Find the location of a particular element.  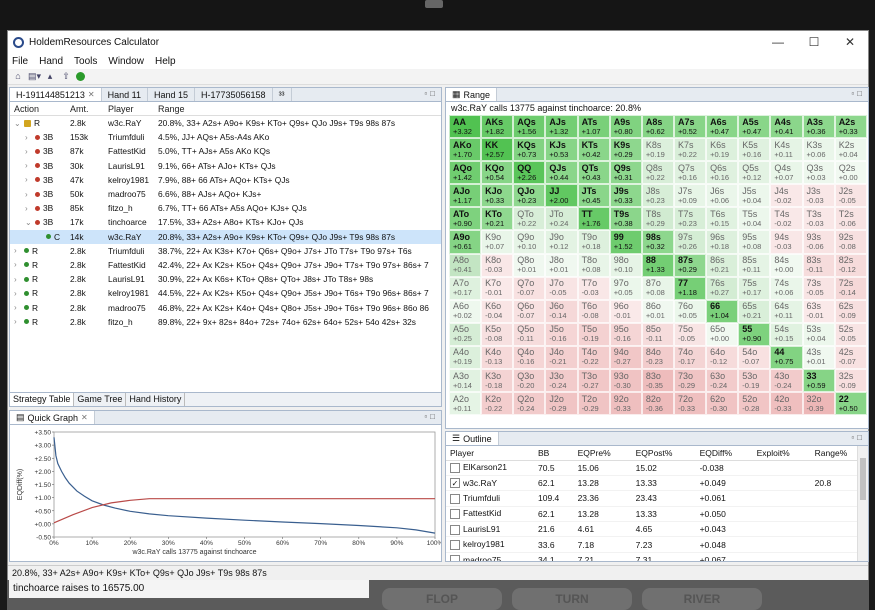

range-cell: A5o +0.25 is located at coordinates (465, 334).